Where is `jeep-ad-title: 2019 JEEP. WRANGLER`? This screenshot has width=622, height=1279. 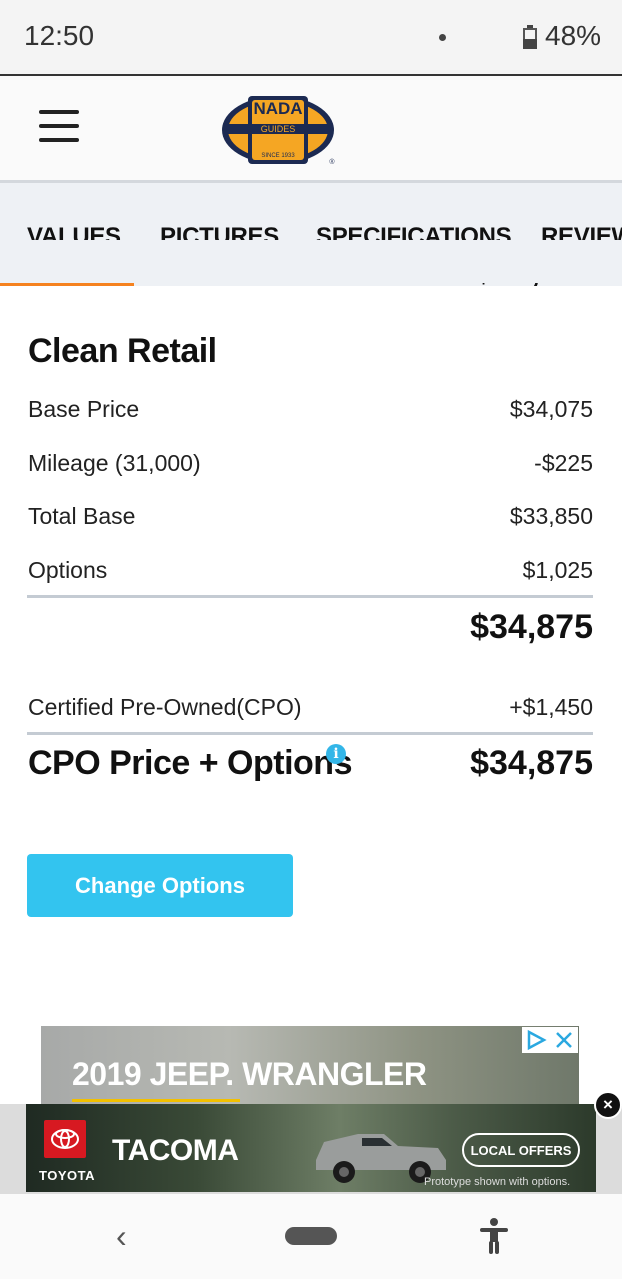
jeep-ad-title: 2019 JEEP. WRANGLER is located at coordinates (249, 1074).